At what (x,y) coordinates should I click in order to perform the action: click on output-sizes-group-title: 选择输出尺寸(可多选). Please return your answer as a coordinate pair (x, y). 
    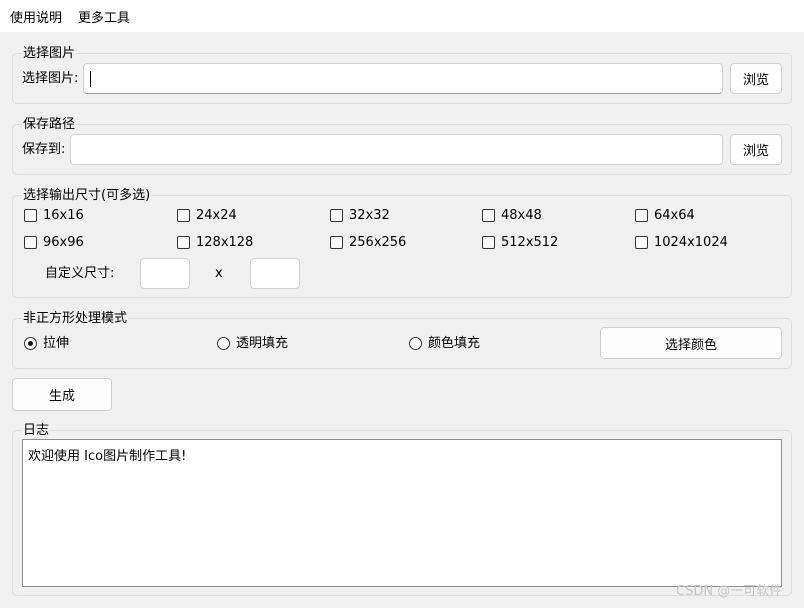
    Looking at the image, I should click on (87, 196).